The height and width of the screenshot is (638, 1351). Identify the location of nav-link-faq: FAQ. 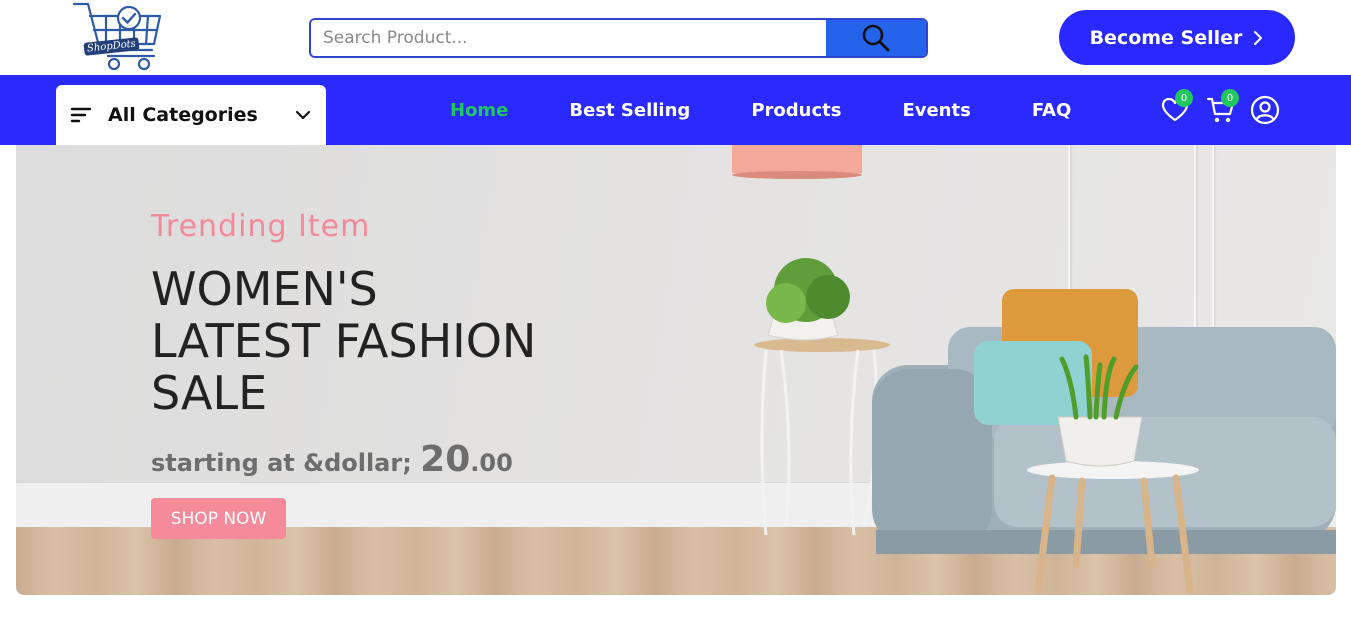
(1051, 110).